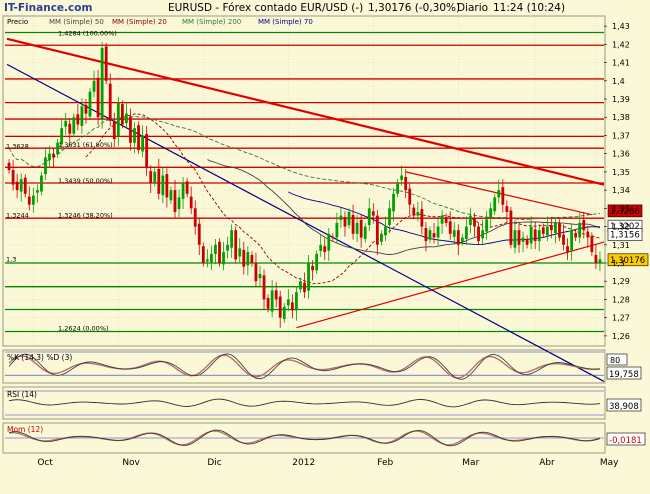  What do you see at coordinates (303, 463) in the screenshot?
I see `x-tick-label: 2012` at bounding box center [303, 463].